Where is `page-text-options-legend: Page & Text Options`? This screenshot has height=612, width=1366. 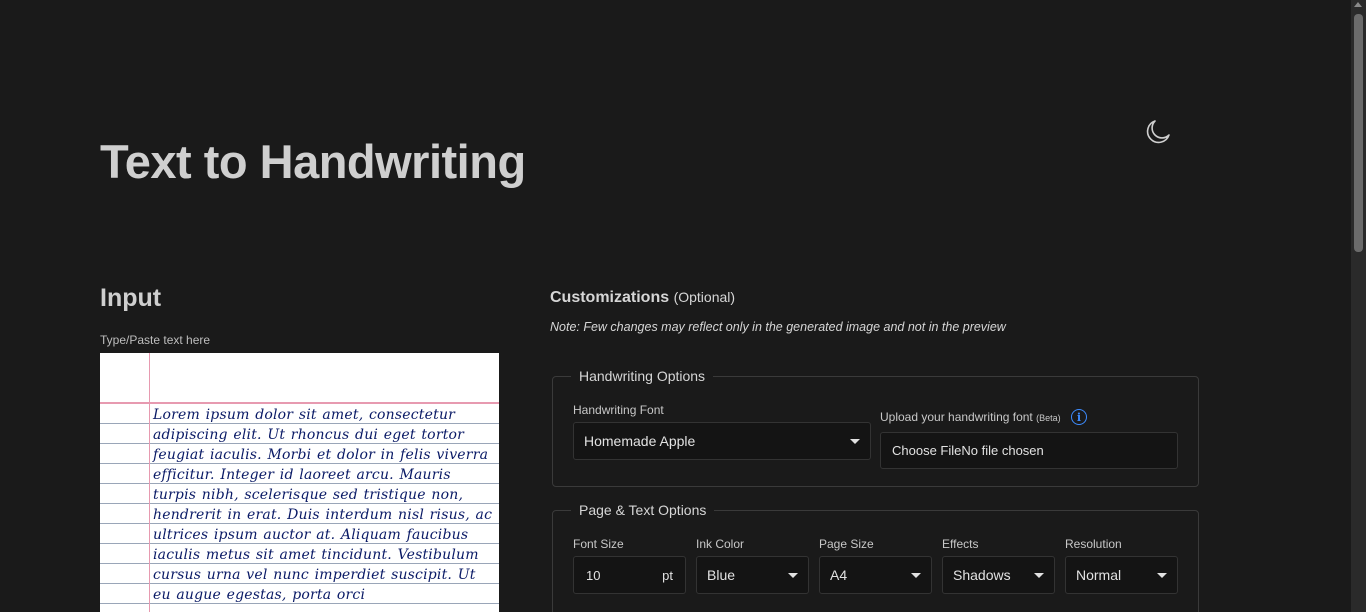
page-text-options-legend: Page & Text Options is located at coordinates (643, 510).